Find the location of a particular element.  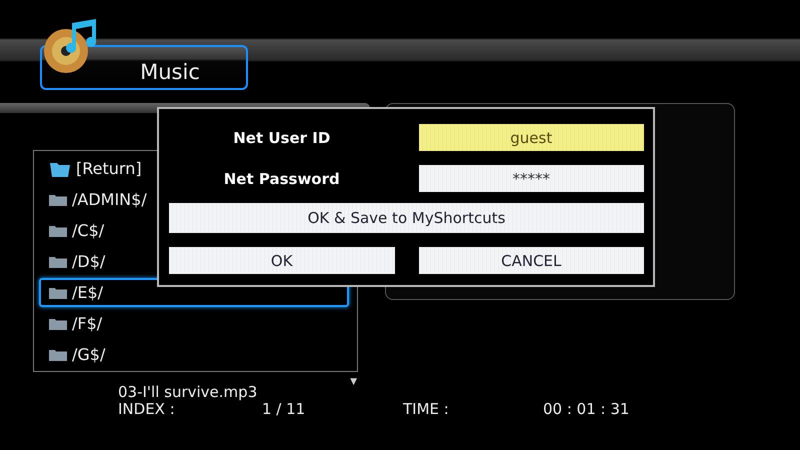

index-value: 1 / 11 is located at coordinates (284, 409).